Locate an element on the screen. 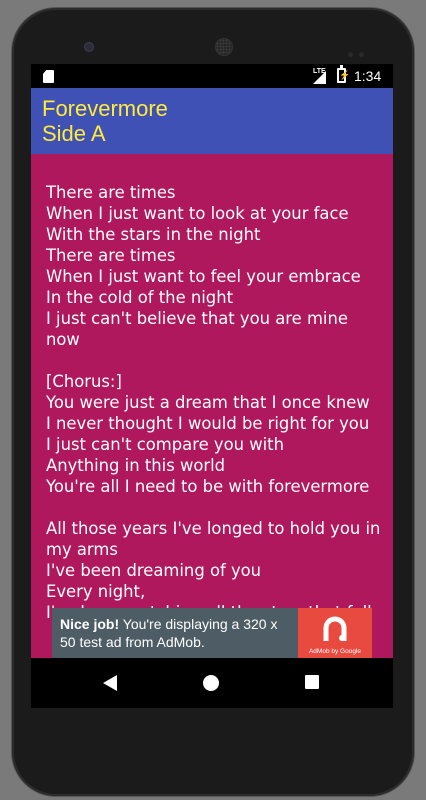  page-subtitle: Side A is located at coordinates (74, 133).